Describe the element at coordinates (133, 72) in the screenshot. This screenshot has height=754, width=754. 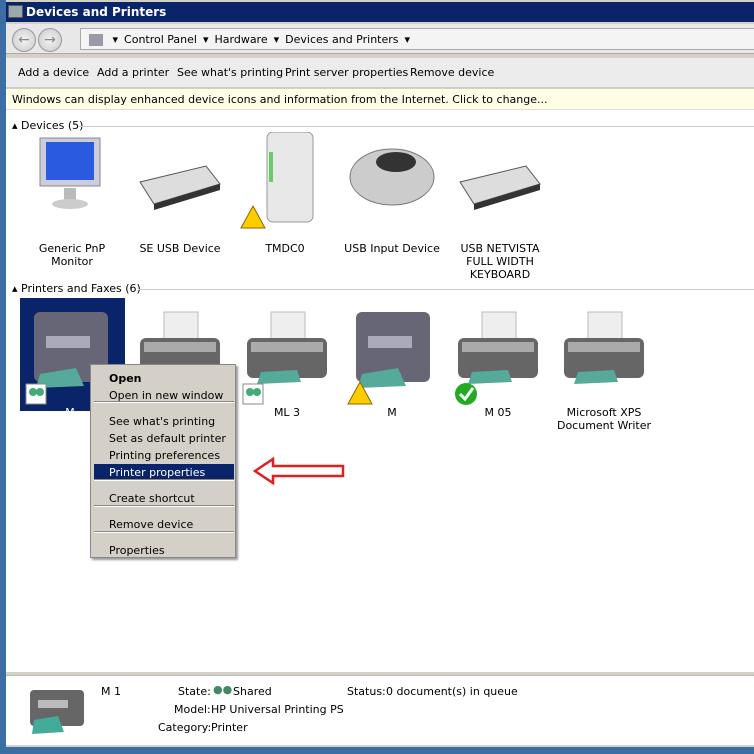
I see `add-printer-button: Add a printer` at that location.